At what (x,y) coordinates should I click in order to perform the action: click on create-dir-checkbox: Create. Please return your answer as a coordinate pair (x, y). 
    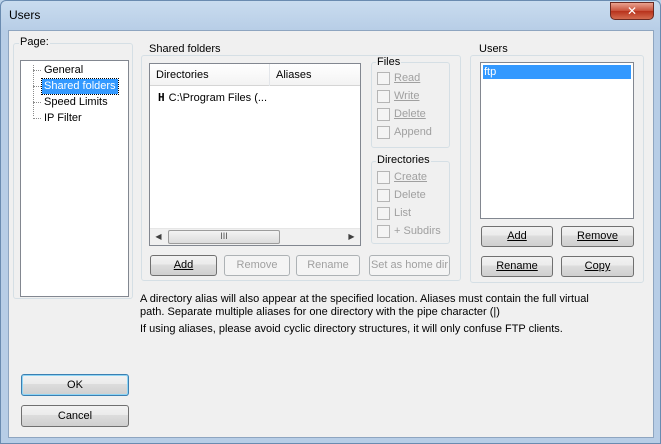
    Looking at the image, I should click on (402, 179).